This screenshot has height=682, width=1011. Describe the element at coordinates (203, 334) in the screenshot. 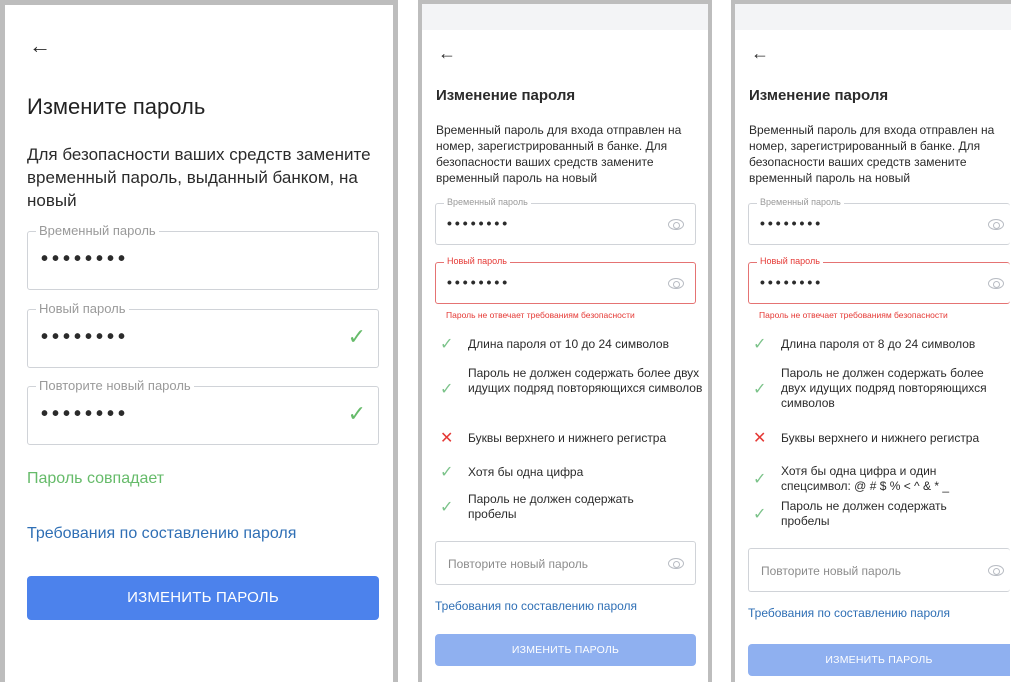

I see `new-password-field: Новый пароль •••••••• ✓` at that location.